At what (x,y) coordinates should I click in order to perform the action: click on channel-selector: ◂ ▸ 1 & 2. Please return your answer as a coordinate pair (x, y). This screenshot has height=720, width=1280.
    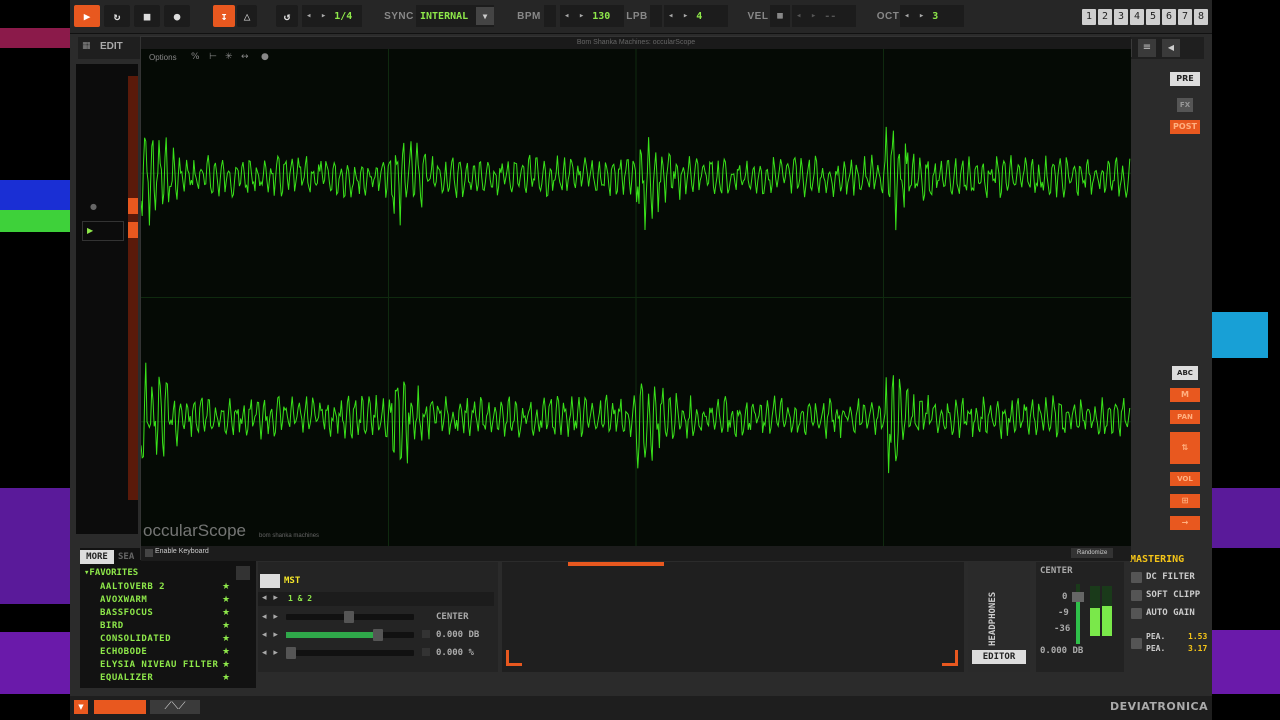
    Looking at the image, I should click on (376, 599).